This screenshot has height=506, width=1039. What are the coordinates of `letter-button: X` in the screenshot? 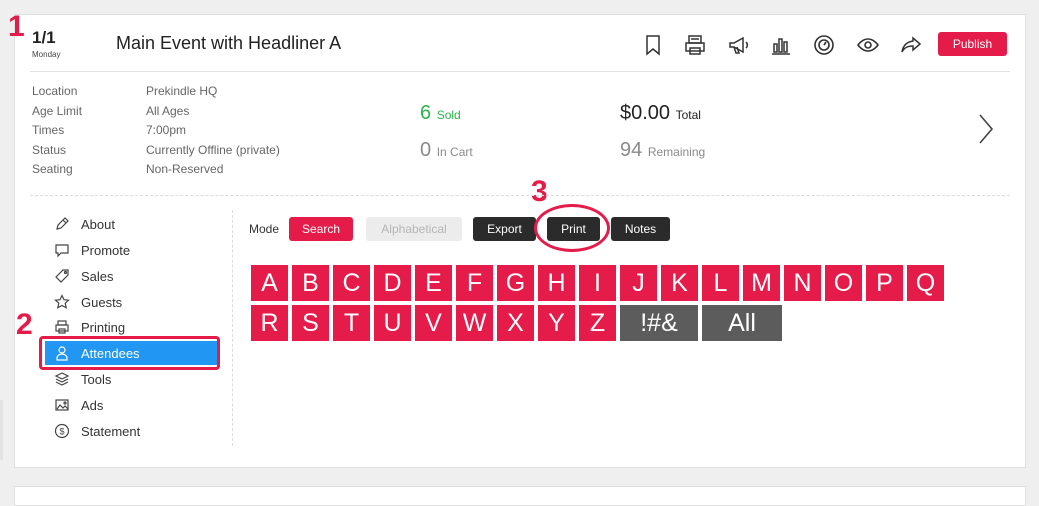 It's located at (515, 323).